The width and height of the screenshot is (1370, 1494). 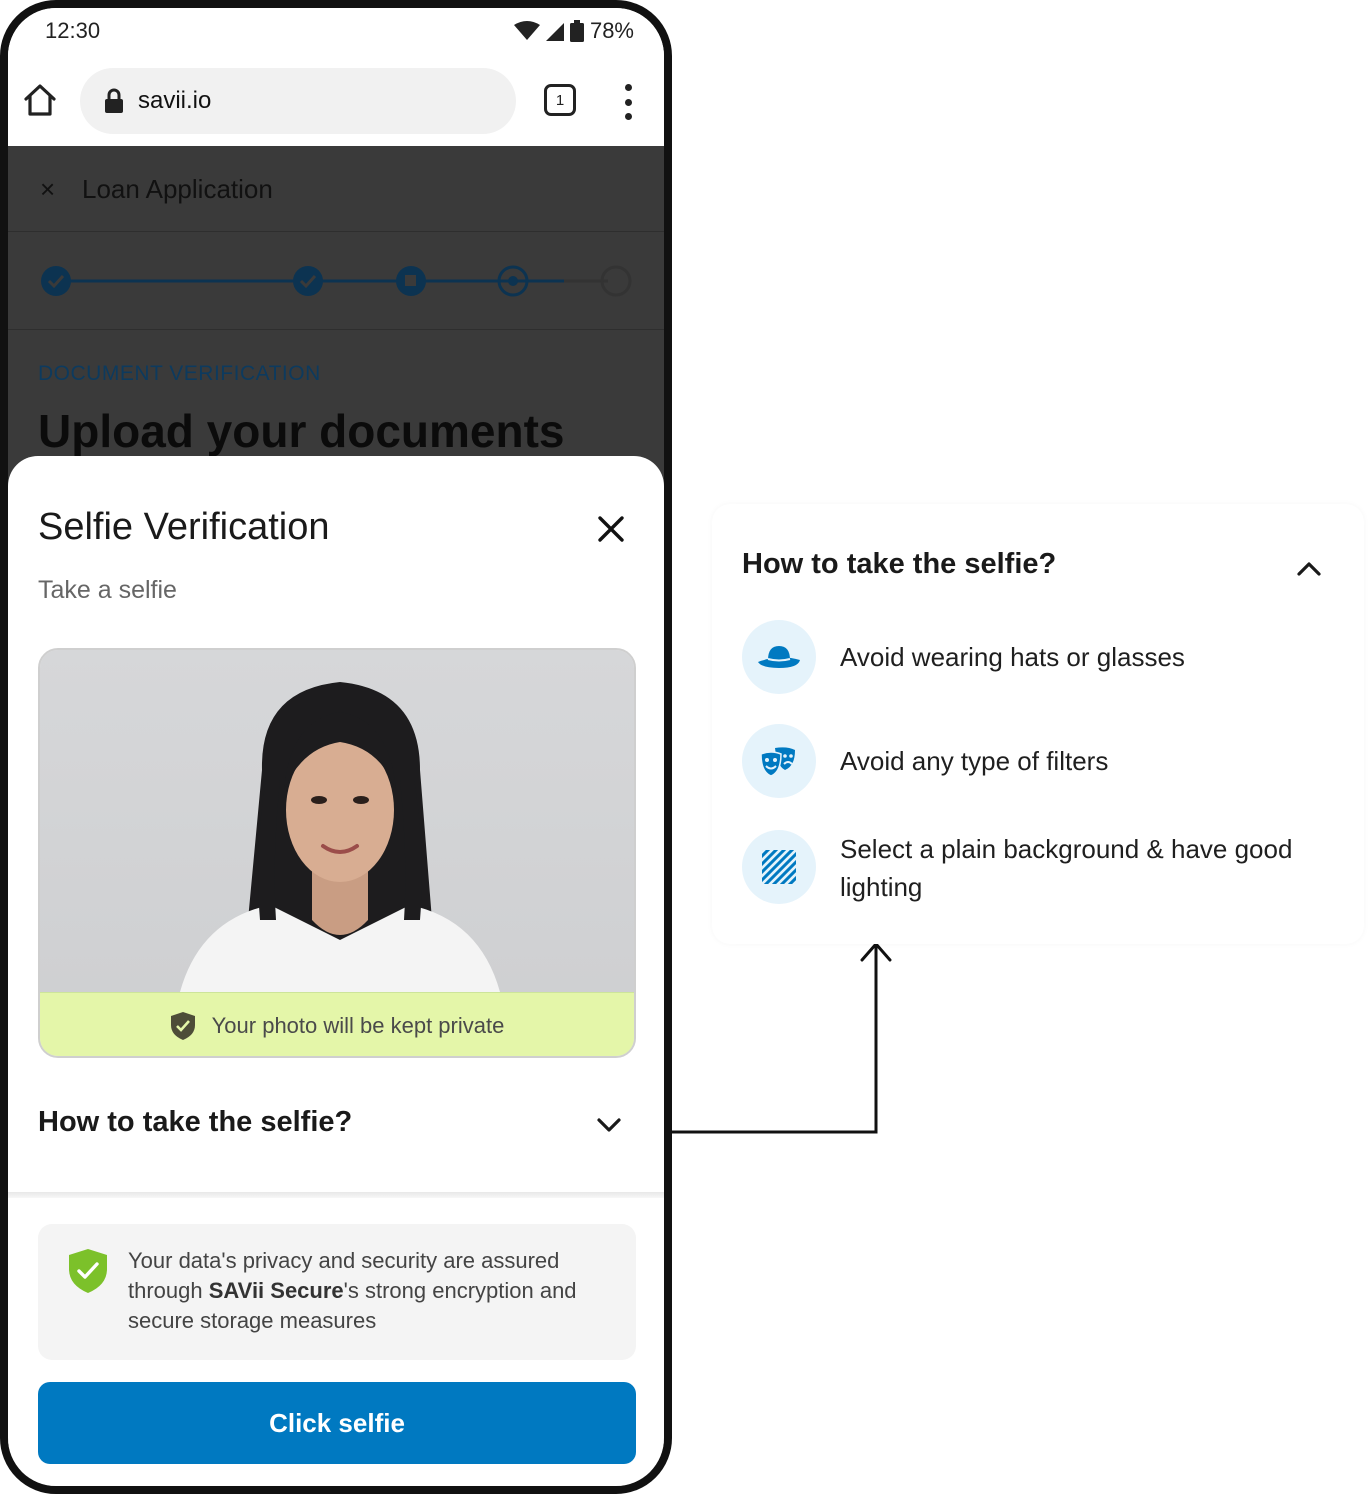 What do you see at coordinates (184, 527) in the screenshot?
I see `sheet-title: Selfie Verification` at bounding box center [184, 527].